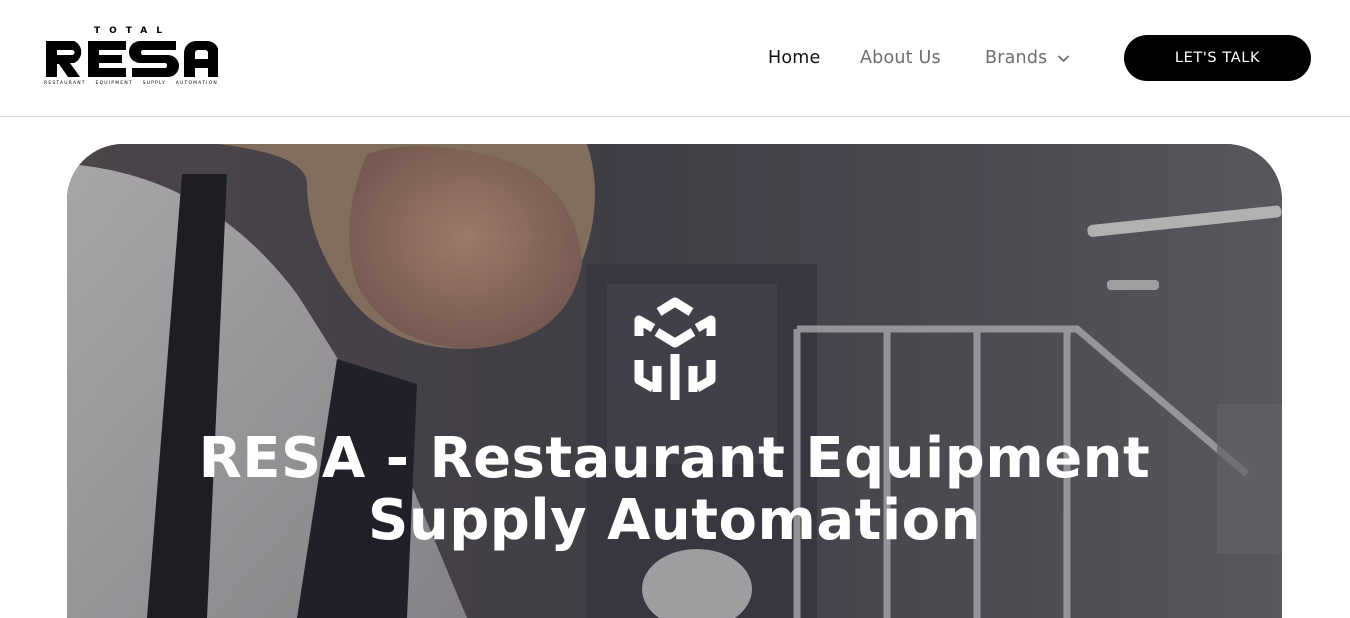 This screenshot has height=618, width=1350. Describe the element at coordinates (196, 83) in the screenshot. I see `logo-tagline-word: AUTOMATION` at that location.